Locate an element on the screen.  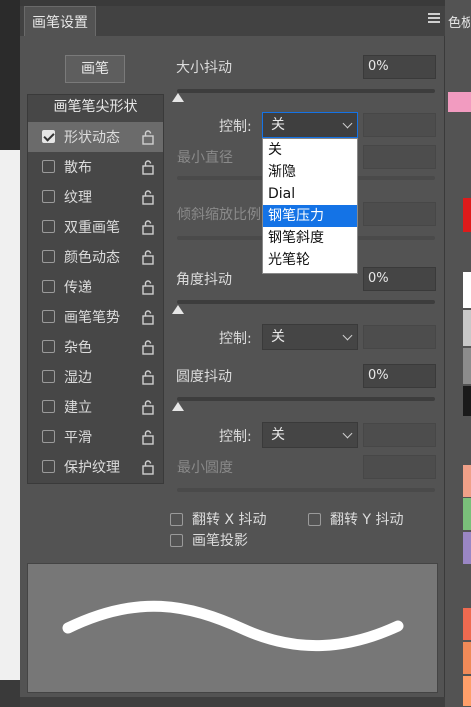
angle-jitter-slider-thumb is located at coordinates (178, 309).